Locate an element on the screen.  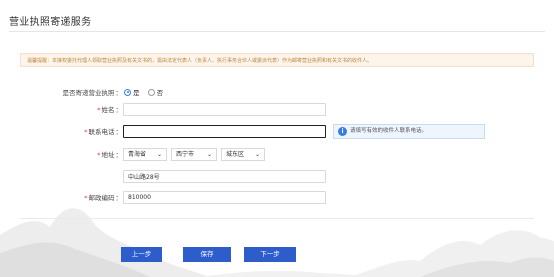
prev-step-button: 上一步 is located at coordinates (141, 254).